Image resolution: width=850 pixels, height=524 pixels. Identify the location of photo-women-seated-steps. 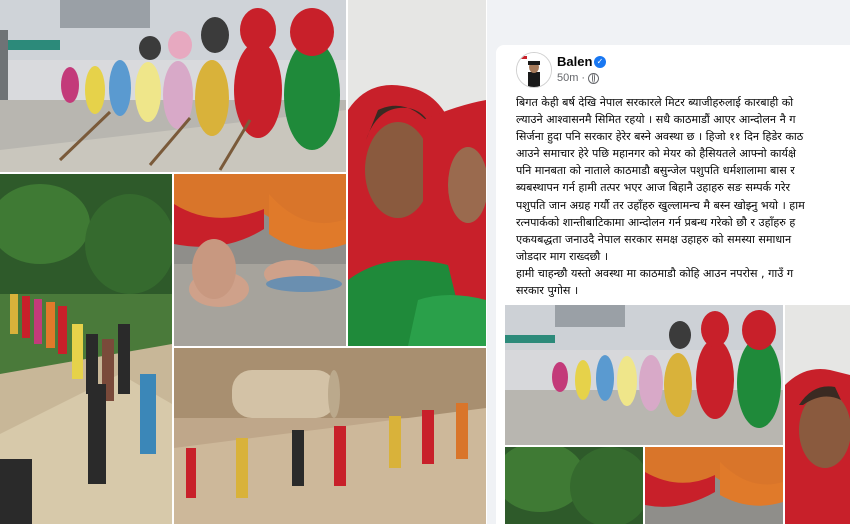
(173, 86).